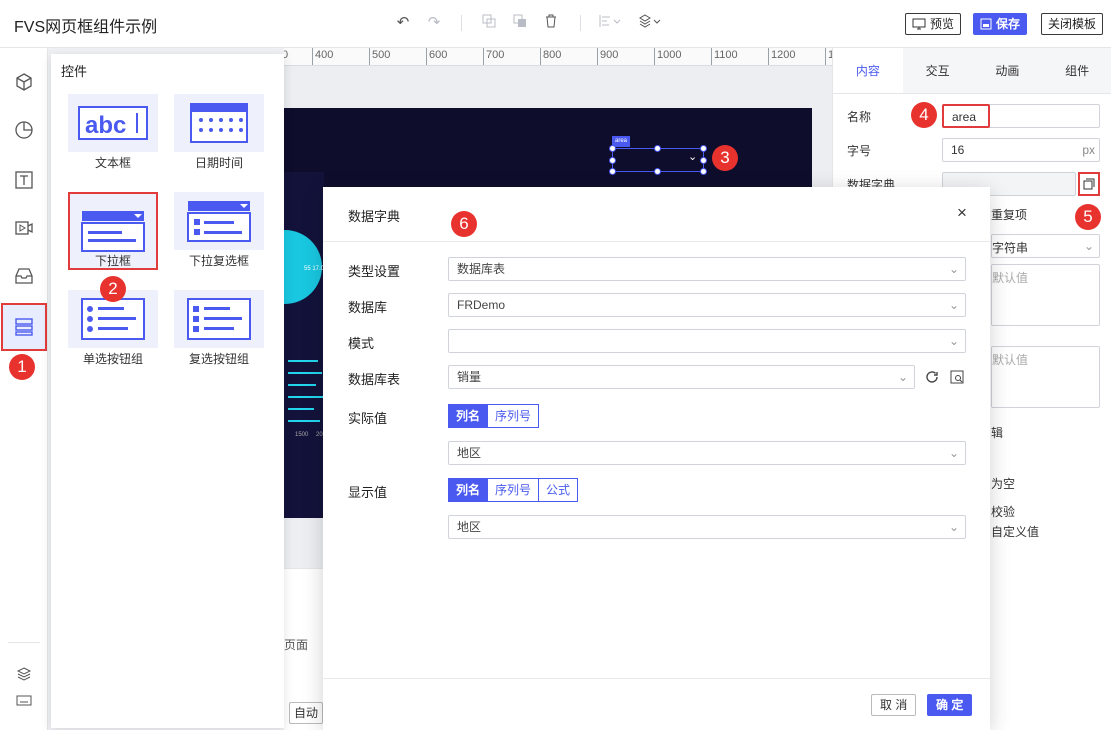  I want to click on actual-value-select: 地区 ⌄, so click(707, 453).